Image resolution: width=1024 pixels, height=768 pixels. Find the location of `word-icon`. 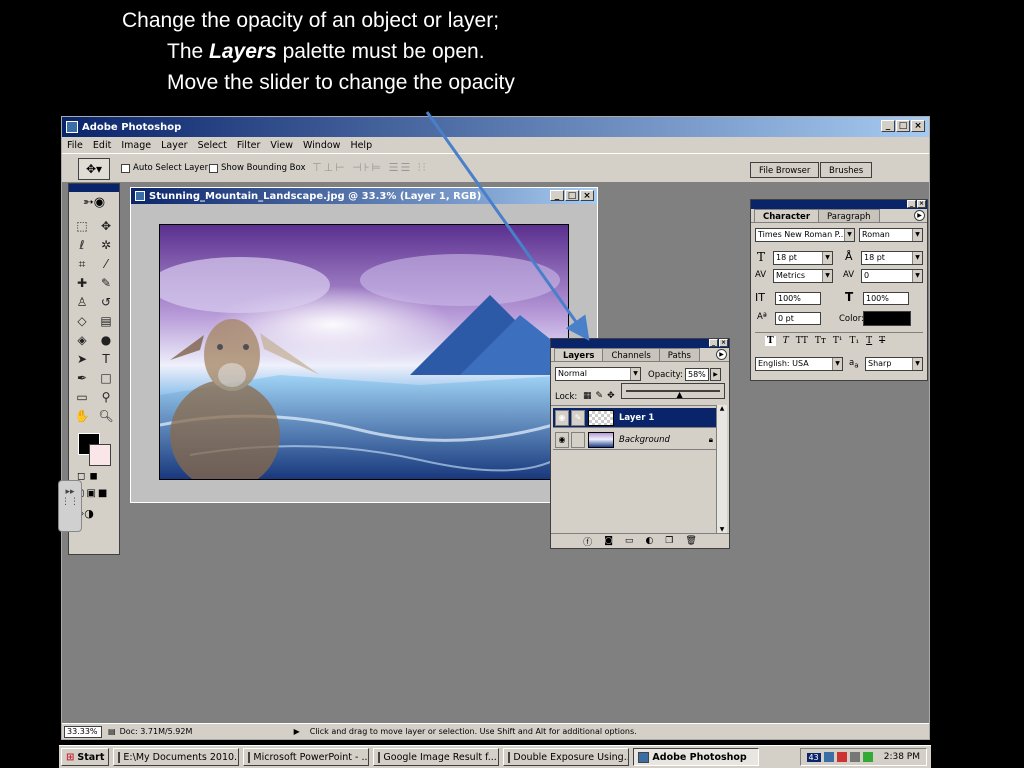

word-icon is located at coordinates (509, 757).